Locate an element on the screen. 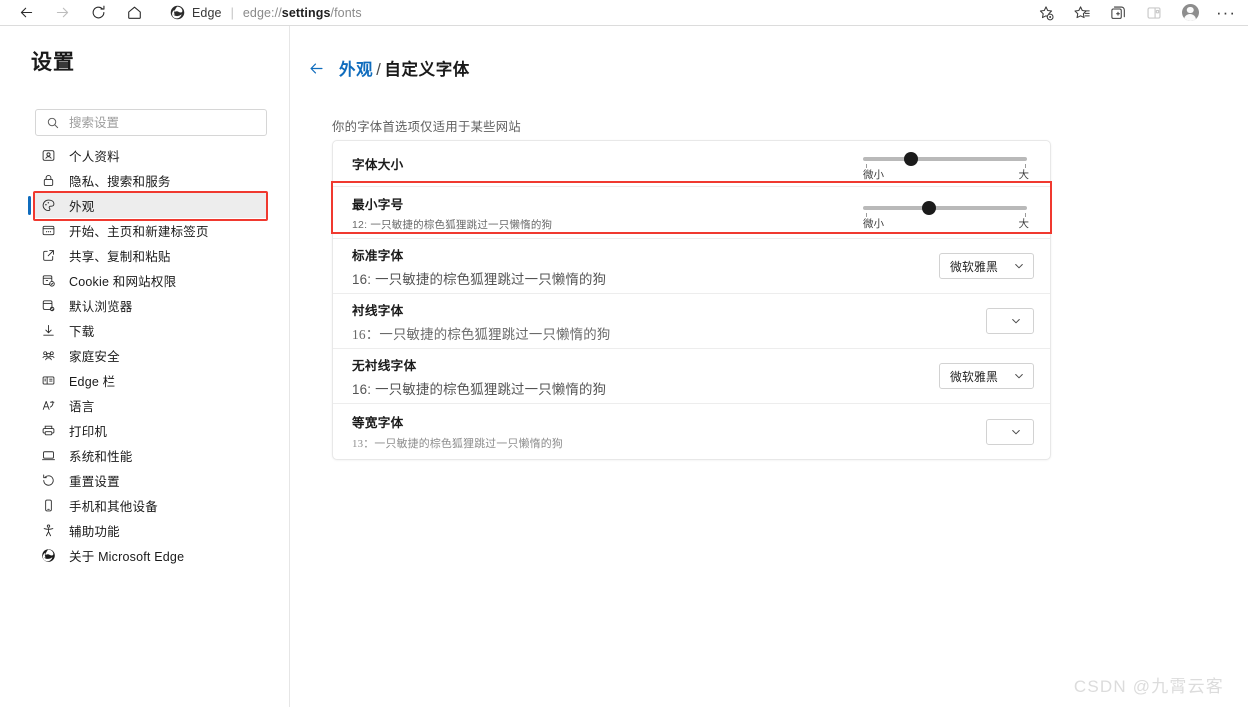  slider-min-label: 微小 is located at coordinates (873, 174).